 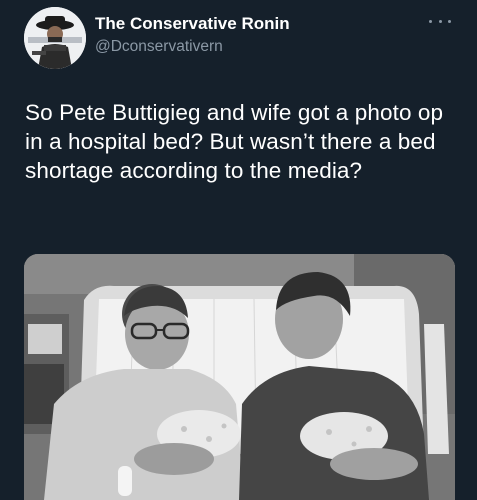 What do you see at coordinates (192, 24) in the screenshot?
I see `author-display-name: The Conservative Ronin` at bounding box center [192, 24].